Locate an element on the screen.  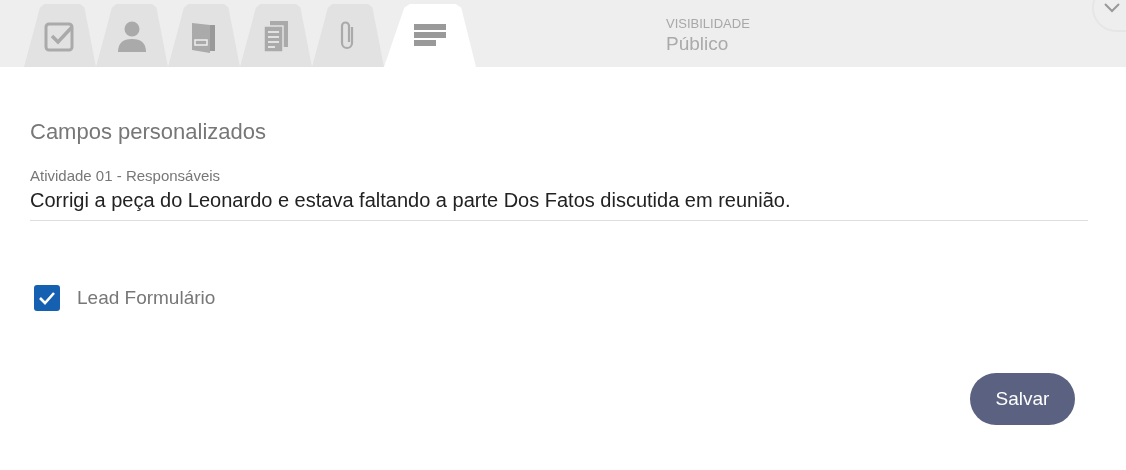
documents-icon is located at coordinates (276, 35).